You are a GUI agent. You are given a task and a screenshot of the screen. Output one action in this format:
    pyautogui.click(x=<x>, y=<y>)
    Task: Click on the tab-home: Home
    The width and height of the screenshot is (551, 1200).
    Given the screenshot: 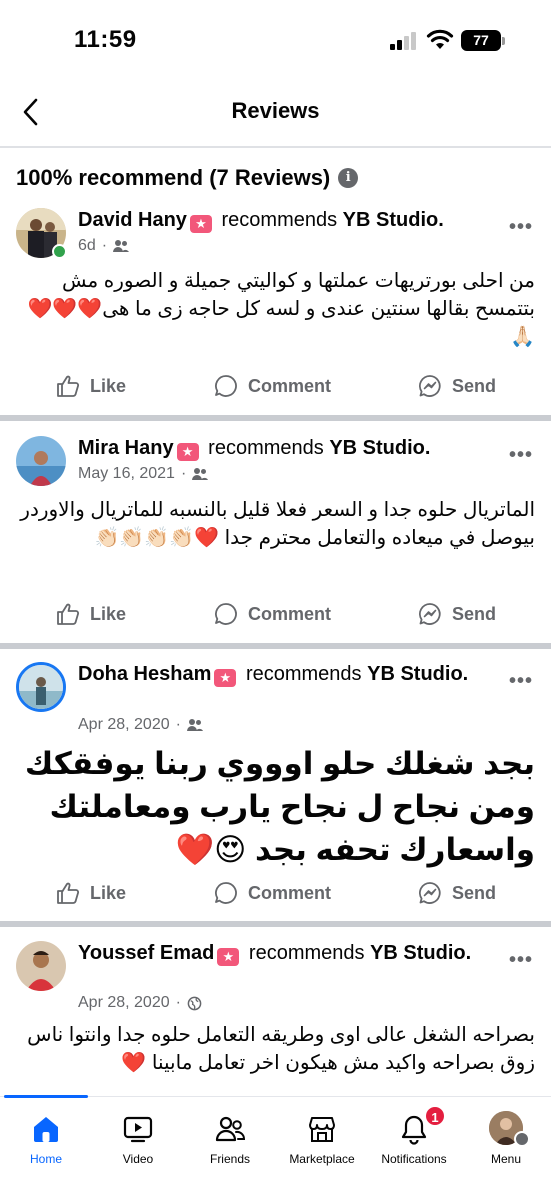 What is the action you would take?
    pyautogui.click(x=46, y=1136)
    